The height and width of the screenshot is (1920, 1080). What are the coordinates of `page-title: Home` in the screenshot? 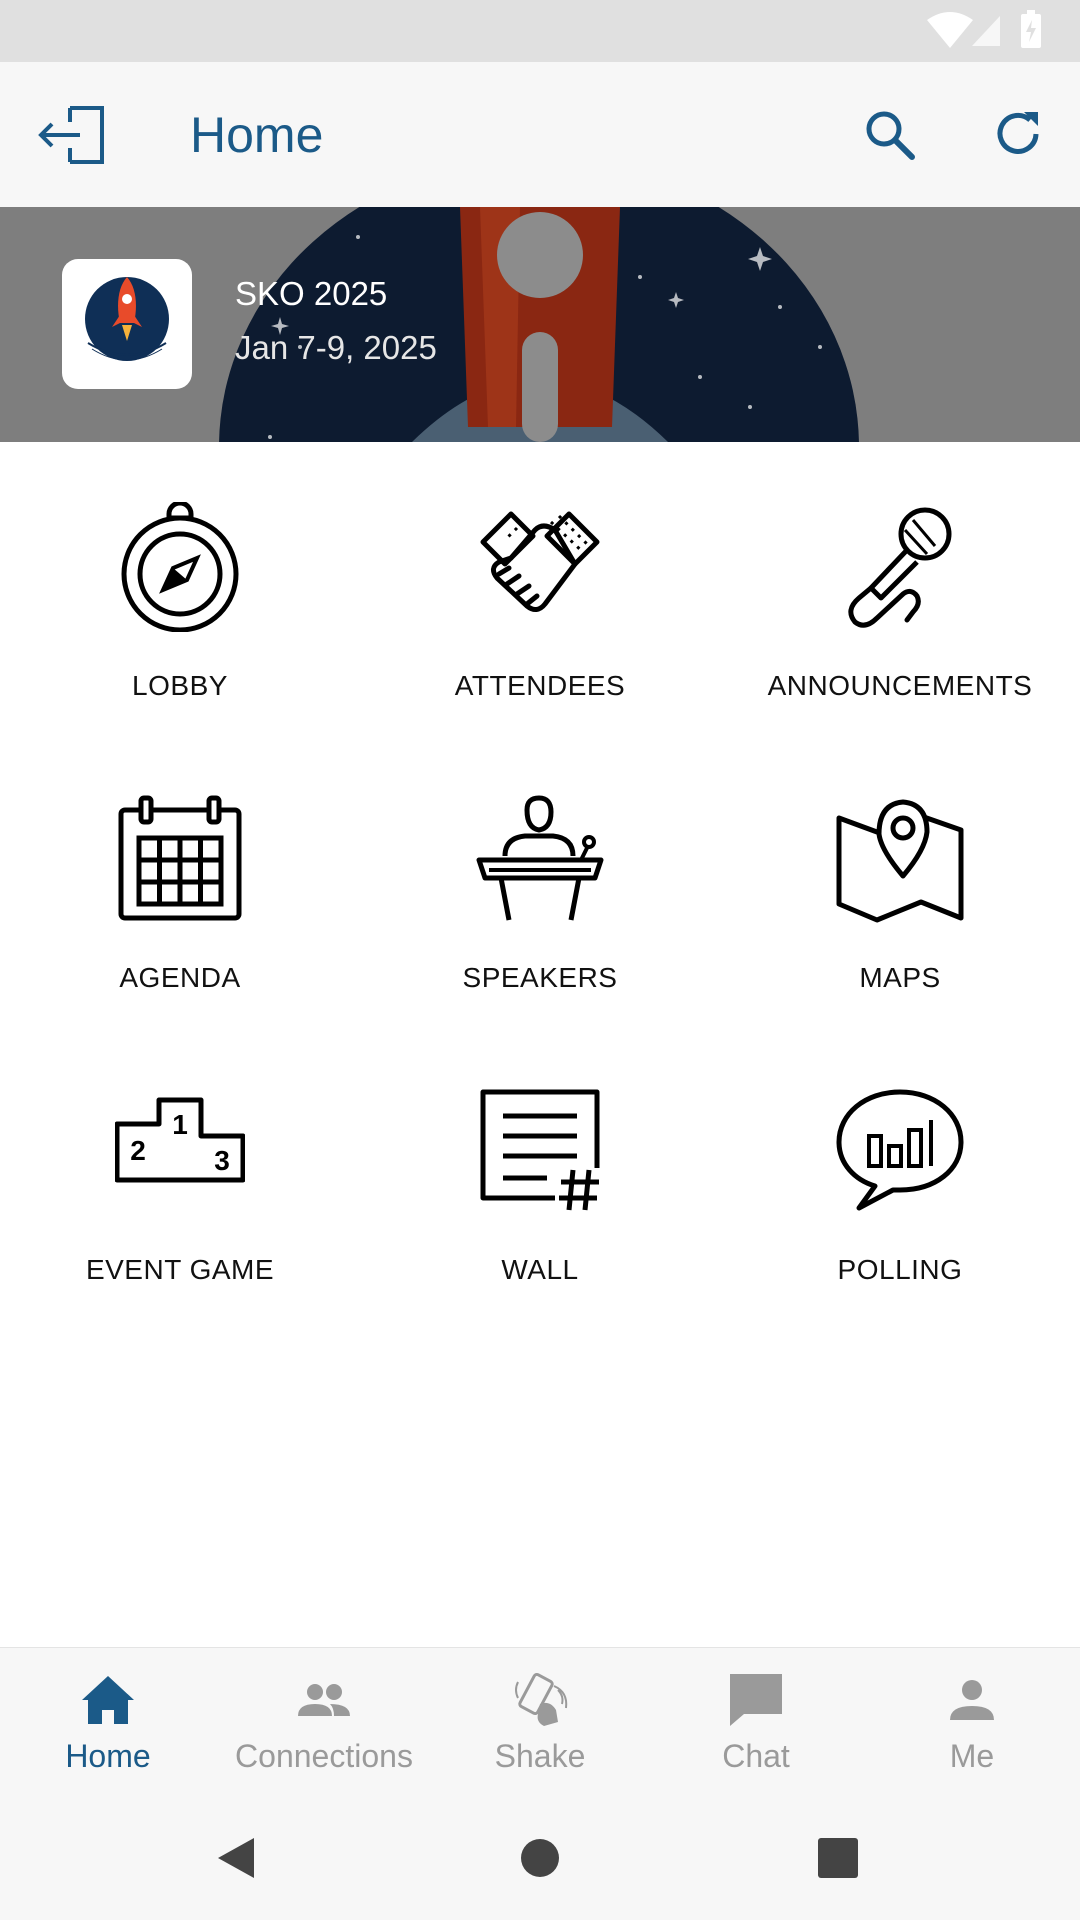 It's located at (257, 135).